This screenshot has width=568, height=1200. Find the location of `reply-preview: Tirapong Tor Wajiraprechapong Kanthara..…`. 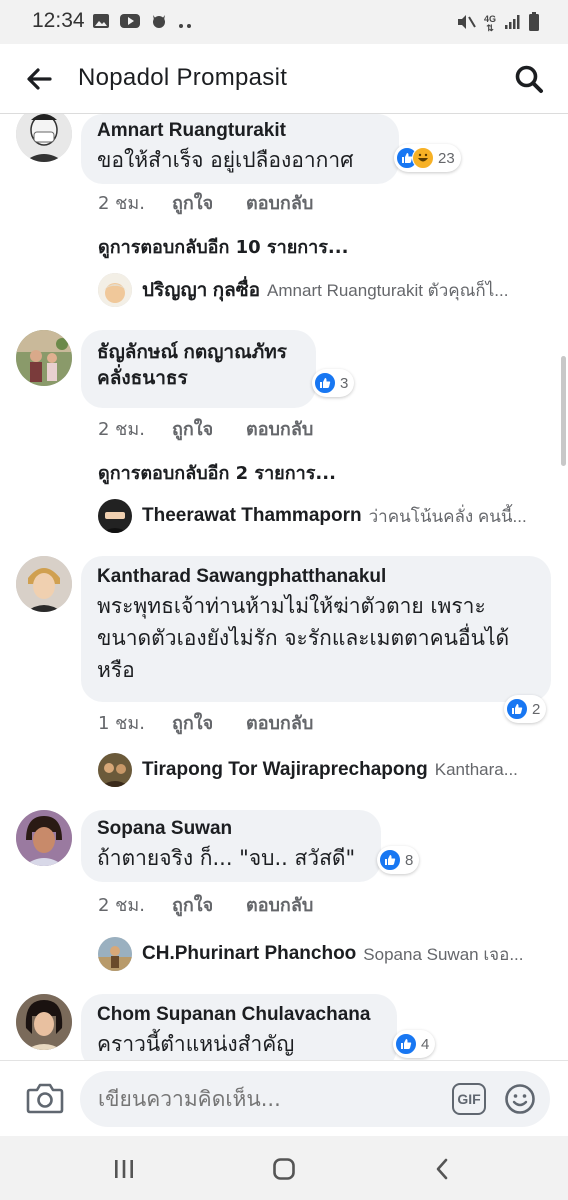

reply-preview: Tirapong Tor Wajiraprechapong Kanthara..… is located at coordinates (323, 770).